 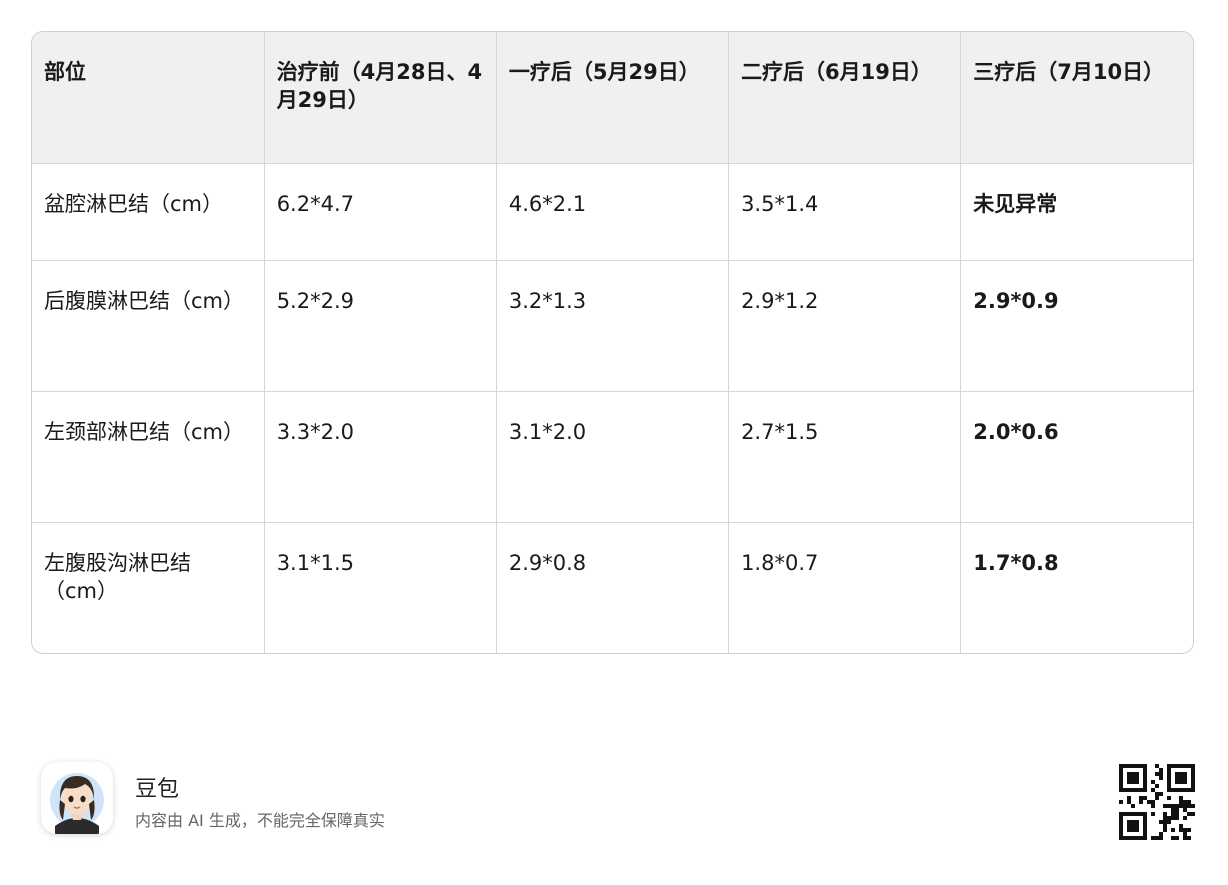 What do you see at coordinates (845, 326) in the screenshot?
I see `cell-after-2: 2.9*1.2` at bounding box center [845, 326].